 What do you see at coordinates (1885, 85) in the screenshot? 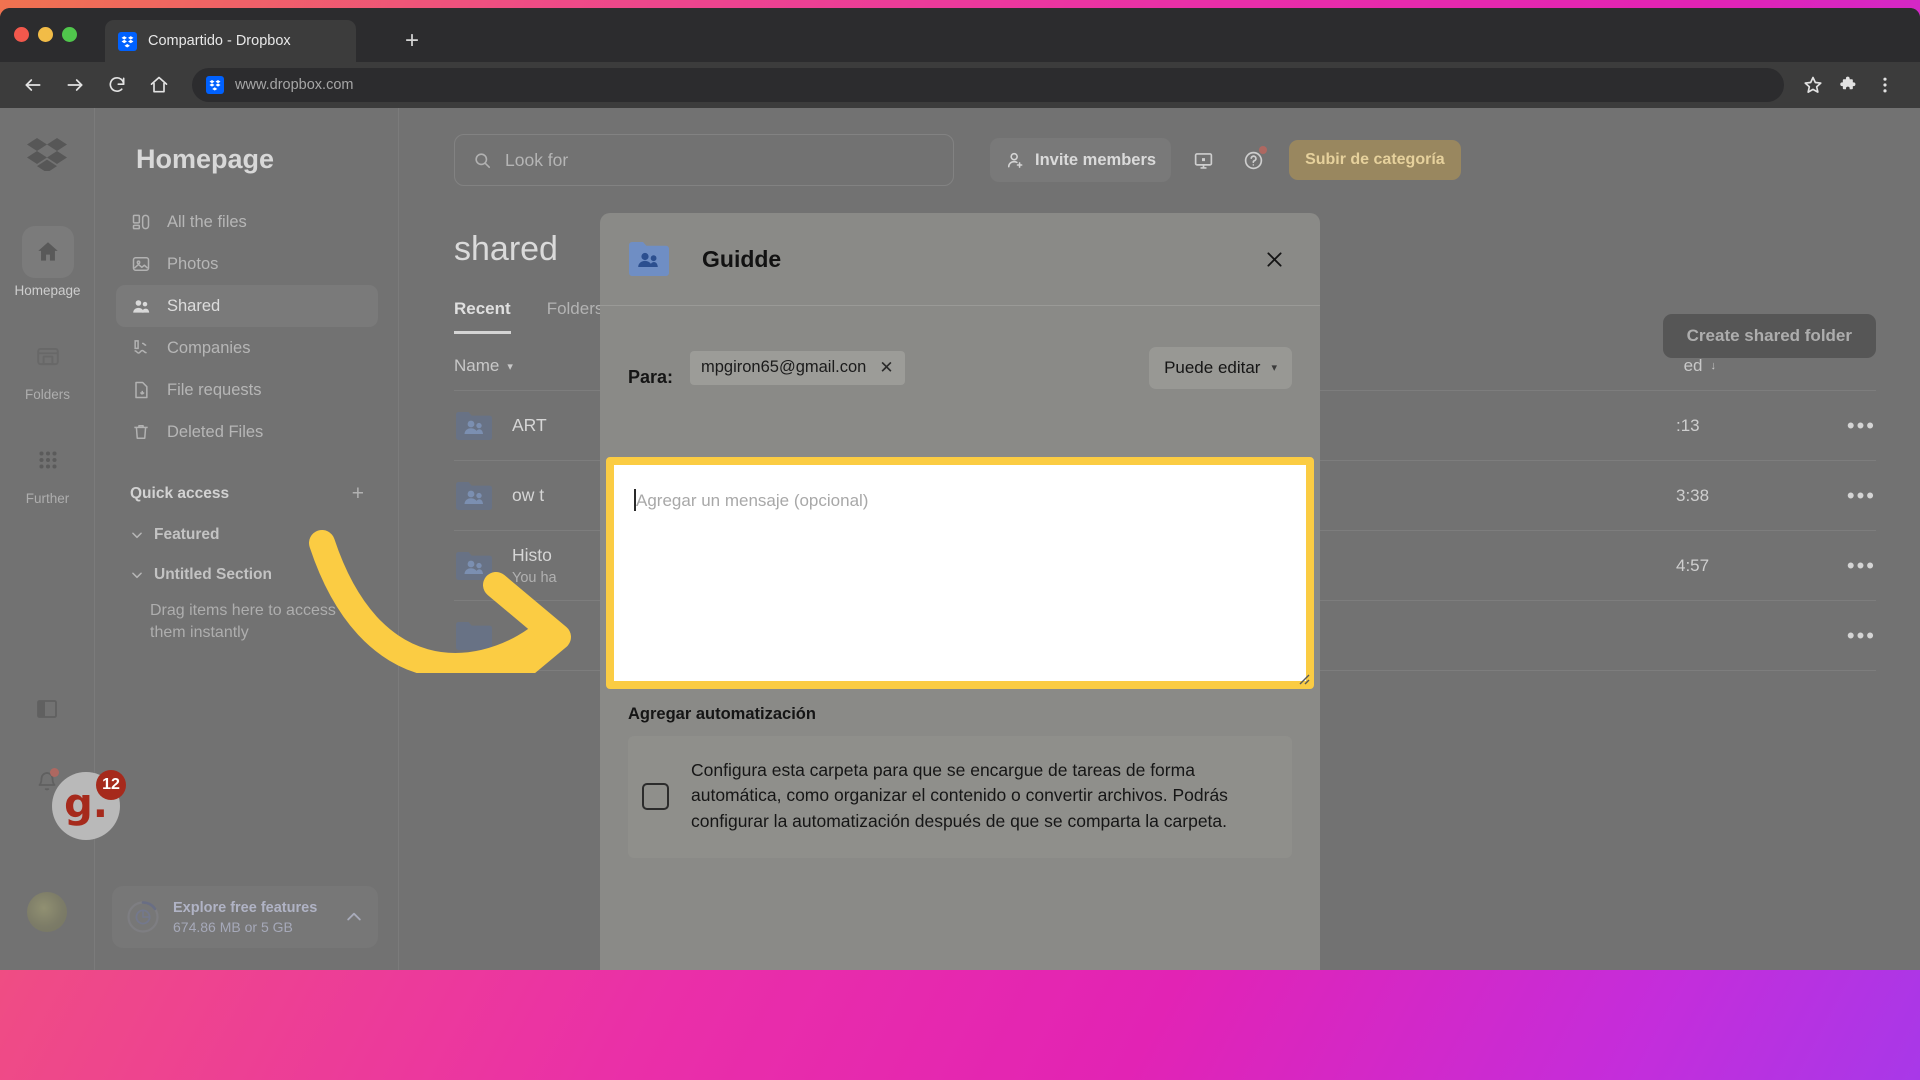
I see `three-dot-menu-icon` at bounding box center [1885, 85].